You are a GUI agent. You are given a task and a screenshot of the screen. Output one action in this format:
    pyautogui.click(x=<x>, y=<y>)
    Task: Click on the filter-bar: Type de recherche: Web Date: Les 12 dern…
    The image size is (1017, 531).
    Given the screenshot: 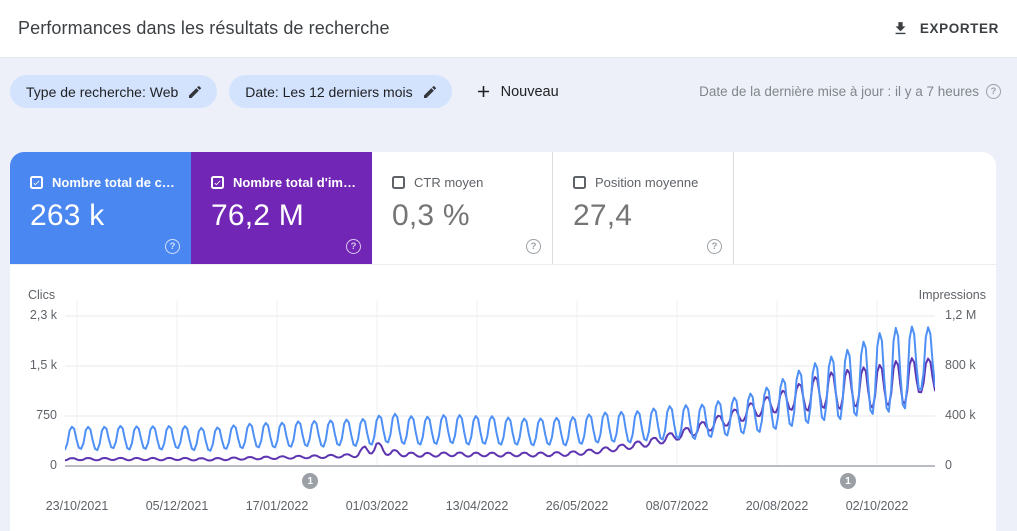 What is the action you would take?
    pyautogui.click(x=508, y=83)
    